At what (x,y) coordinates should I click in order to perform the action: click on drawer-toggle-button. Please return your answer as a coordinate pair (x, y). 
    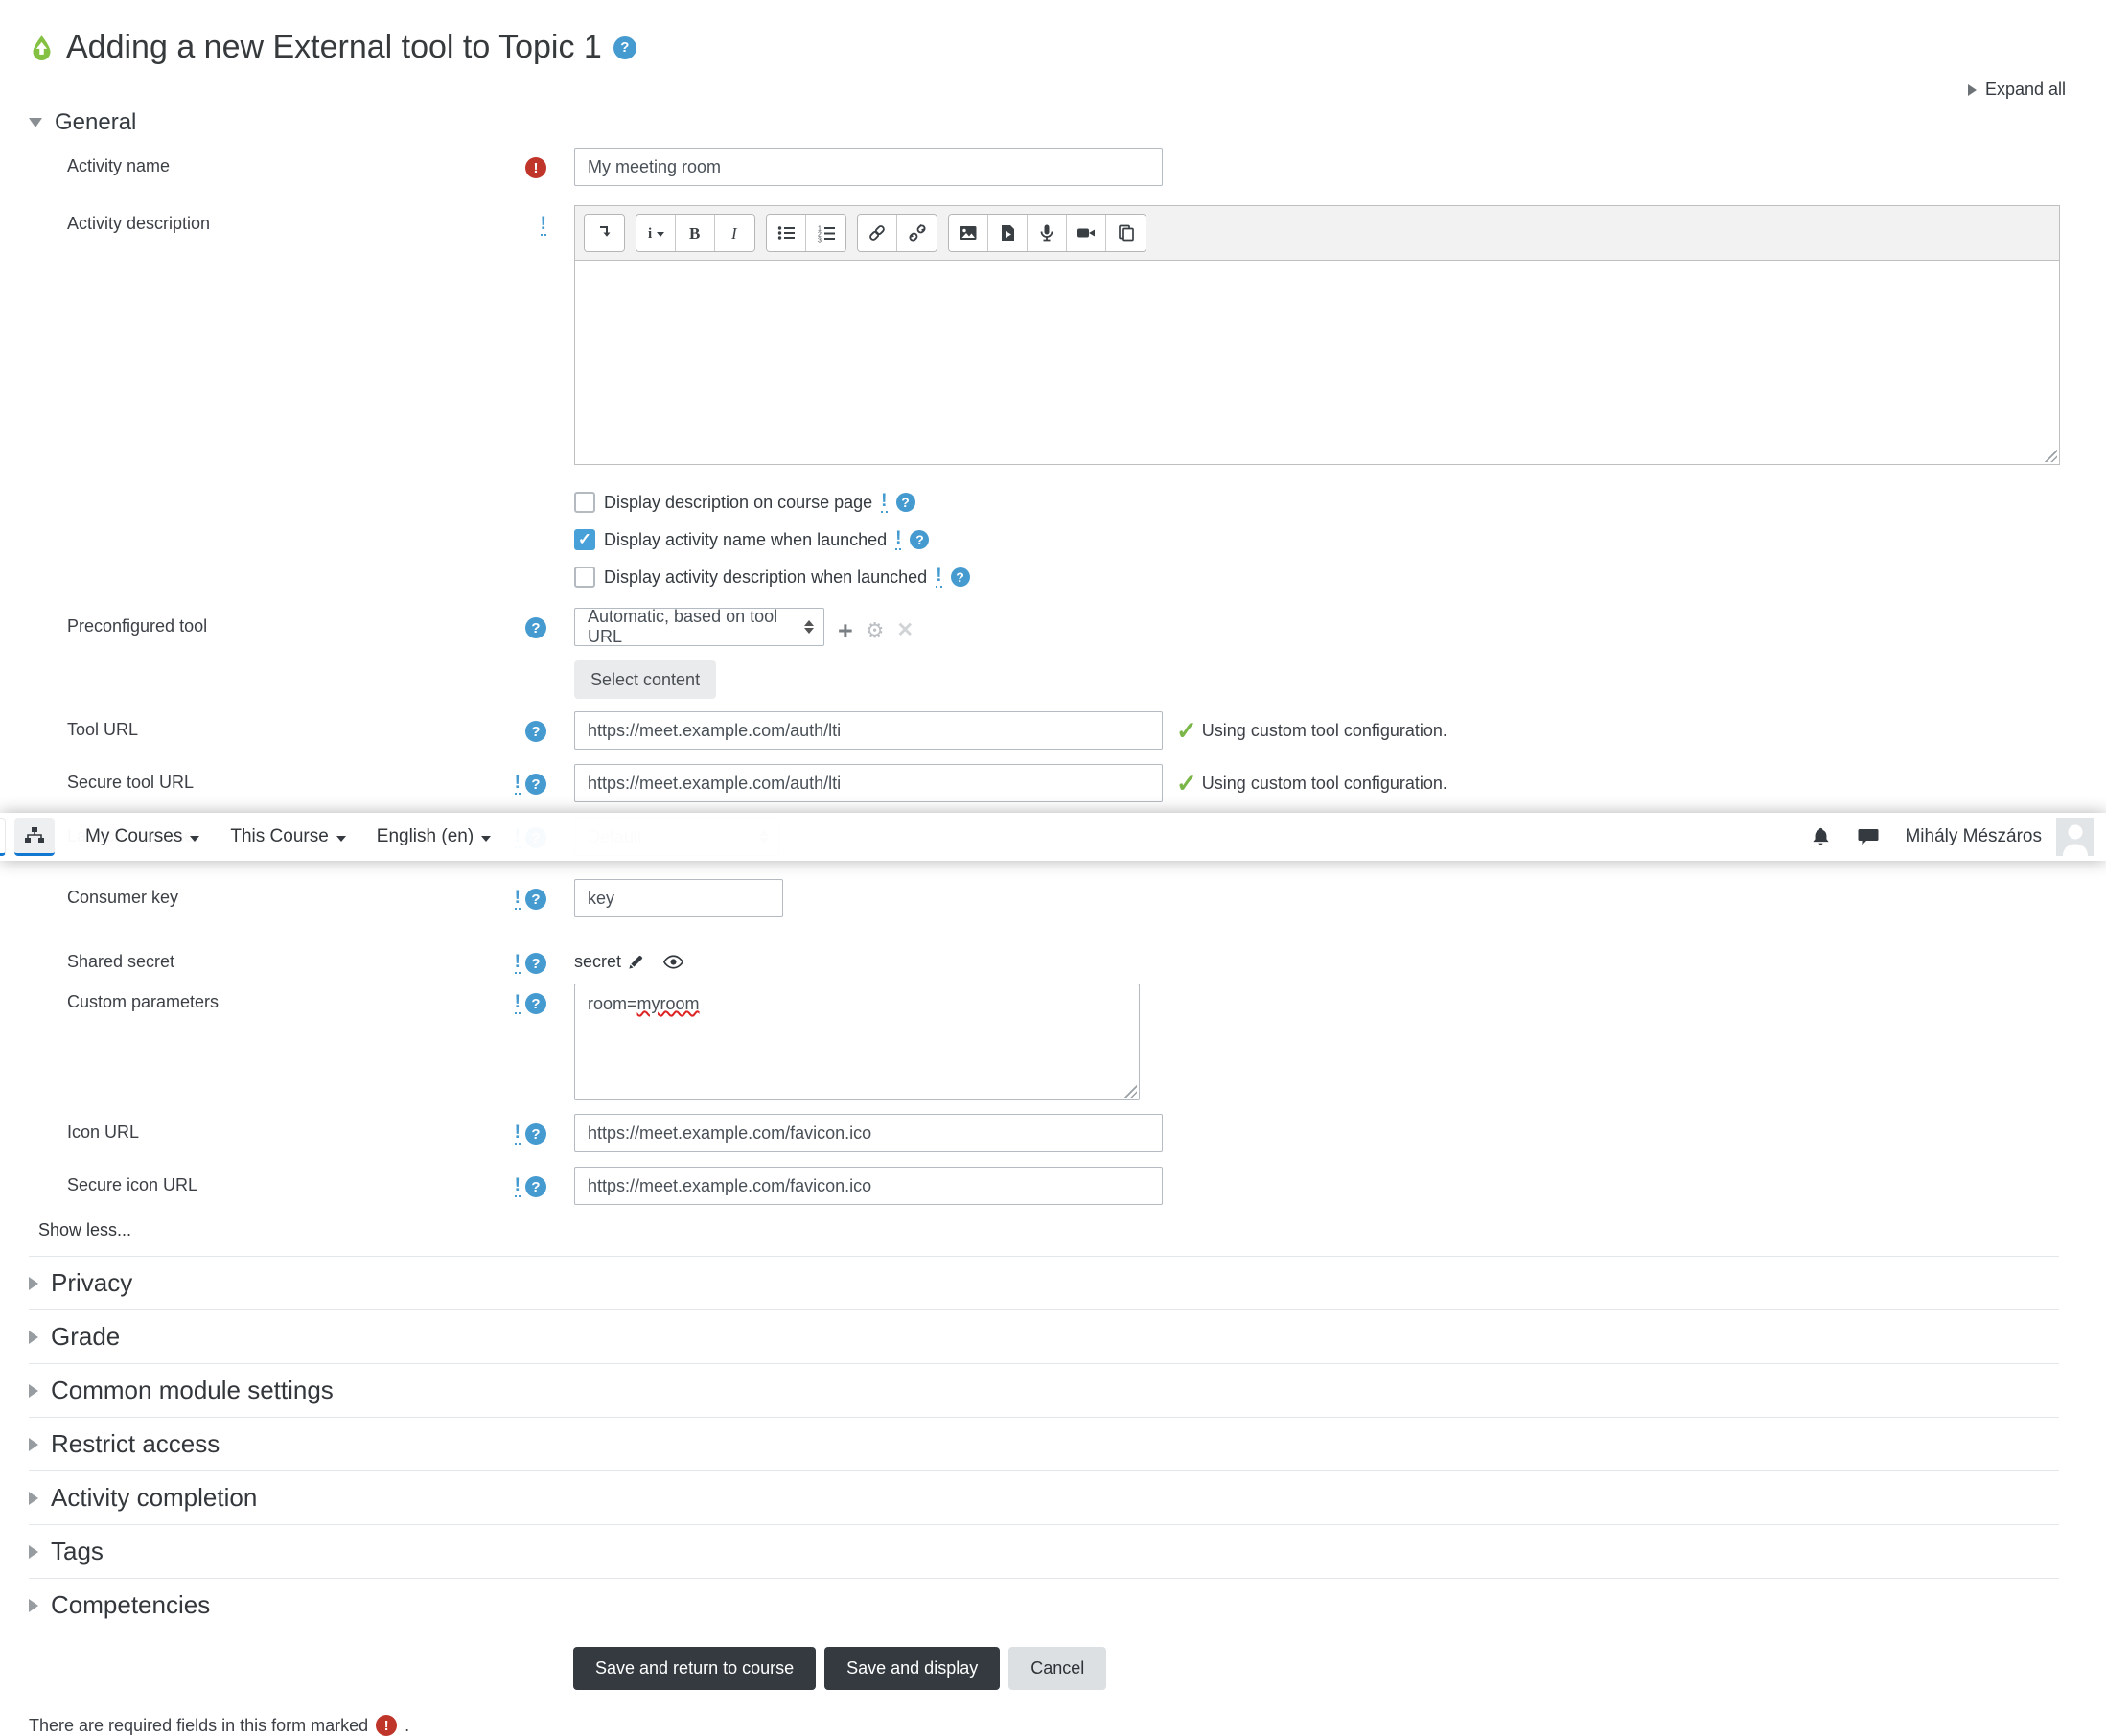
    Looking at the image, I should click on (3, 837).